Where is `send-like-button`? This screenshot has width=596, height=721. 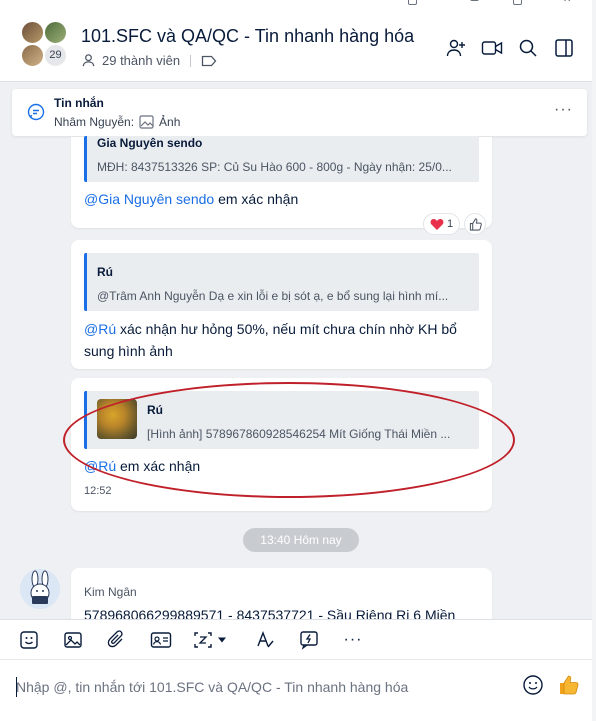
send-like-button is located at coordinates (569, 685).